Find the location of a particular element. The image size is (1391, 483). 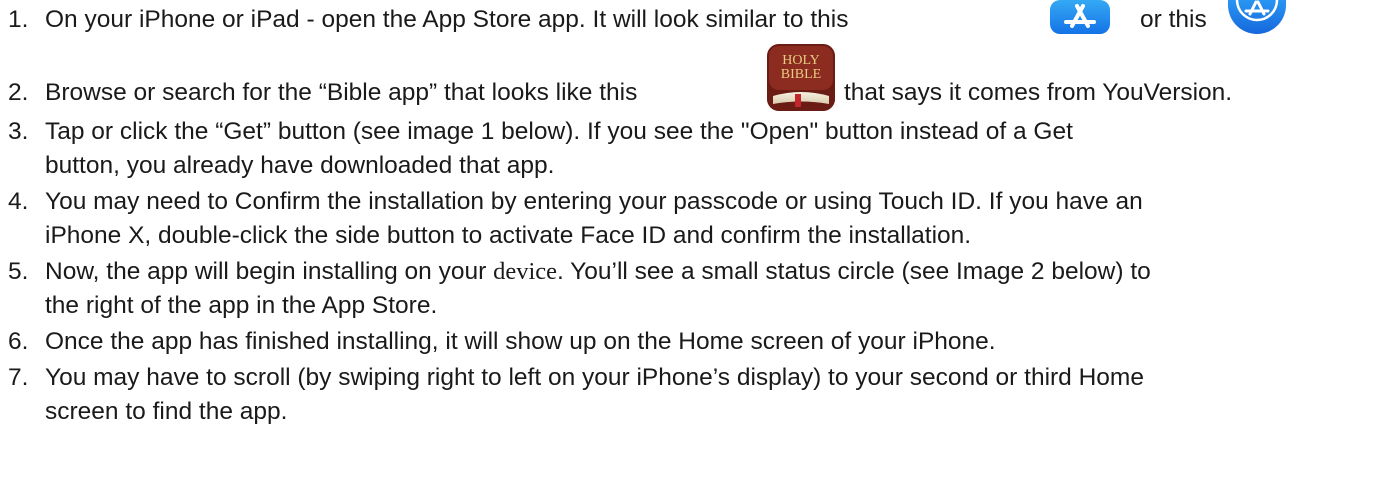

step-number: 1. is located at coordinates (18, 19).